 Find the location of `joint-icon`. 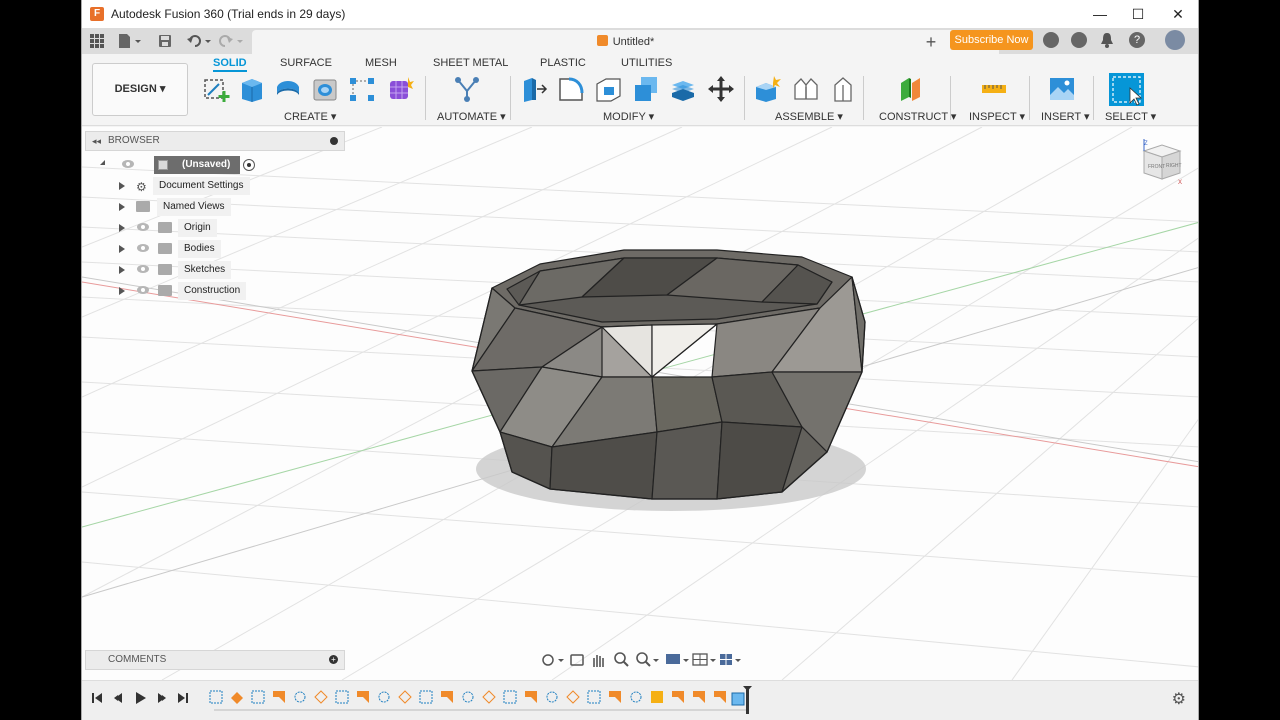

joint-icon is located at coordinates (806, 89).